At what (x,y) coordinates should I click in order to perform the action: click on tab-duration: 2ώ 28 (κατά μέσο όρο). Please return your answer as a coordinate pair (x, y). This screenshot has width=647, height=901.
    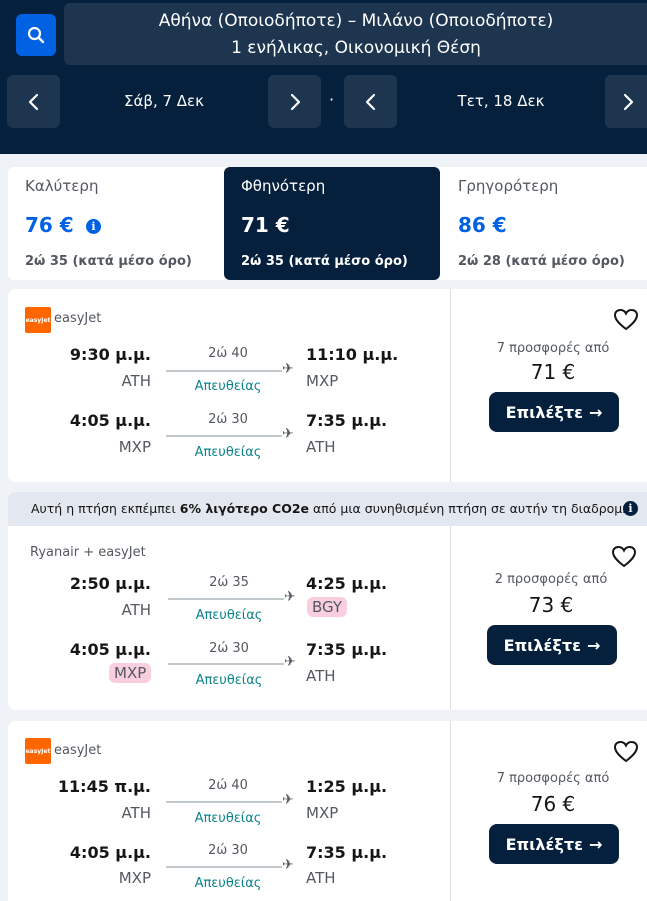
    Looking at the image, I should click on (541, 261).